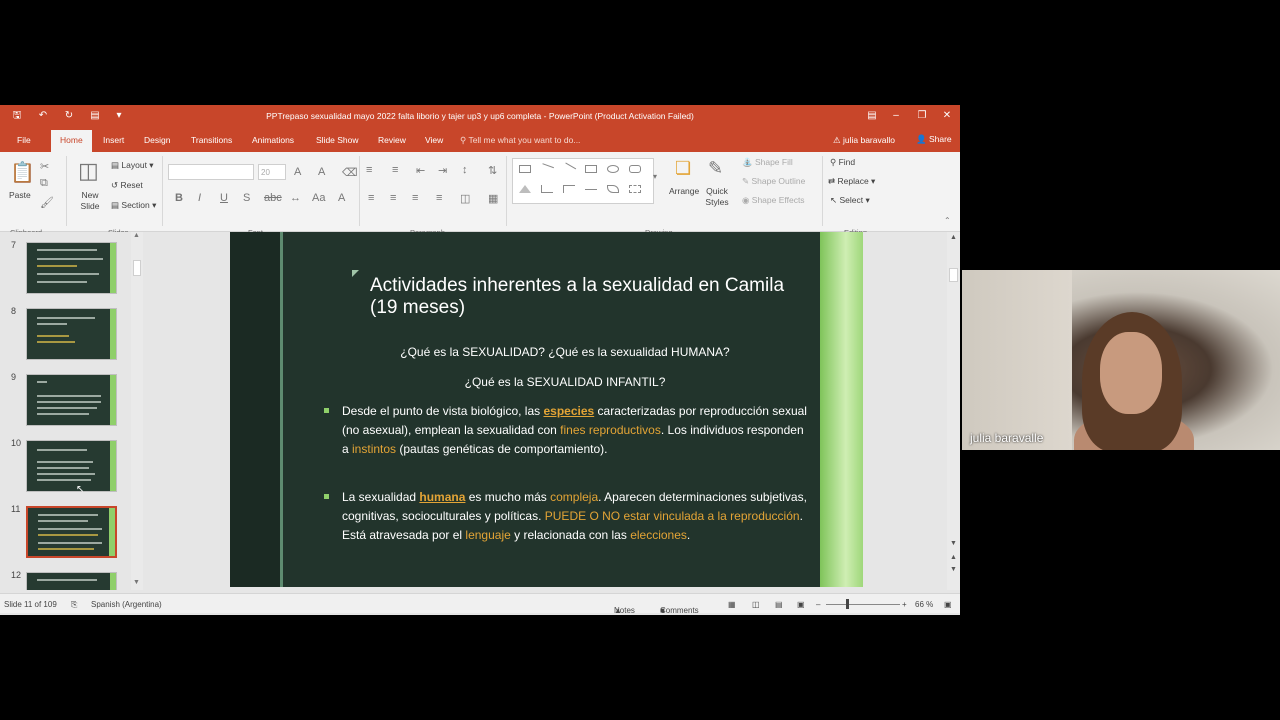 The width and height of the screenshot is (1280, 720). Describe the element at coordinates (635, 189) in the screenshot. I see `freeform-shape-icon` at that location.